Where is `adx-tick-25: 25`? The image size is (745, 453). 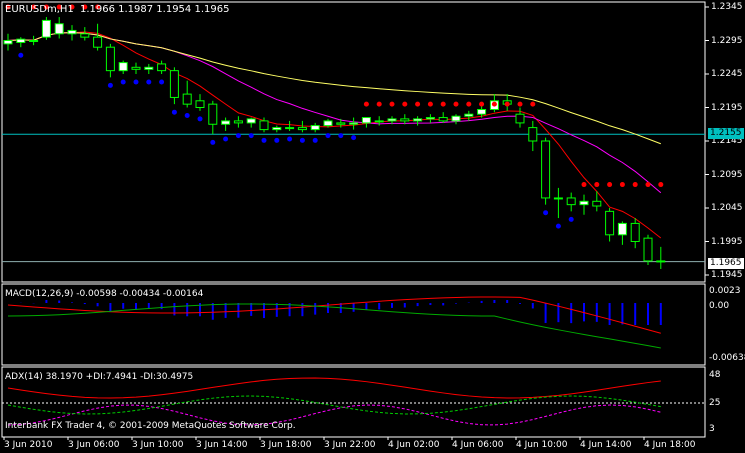
adx-tick-25: 25 is located at coordinates (715, 403).